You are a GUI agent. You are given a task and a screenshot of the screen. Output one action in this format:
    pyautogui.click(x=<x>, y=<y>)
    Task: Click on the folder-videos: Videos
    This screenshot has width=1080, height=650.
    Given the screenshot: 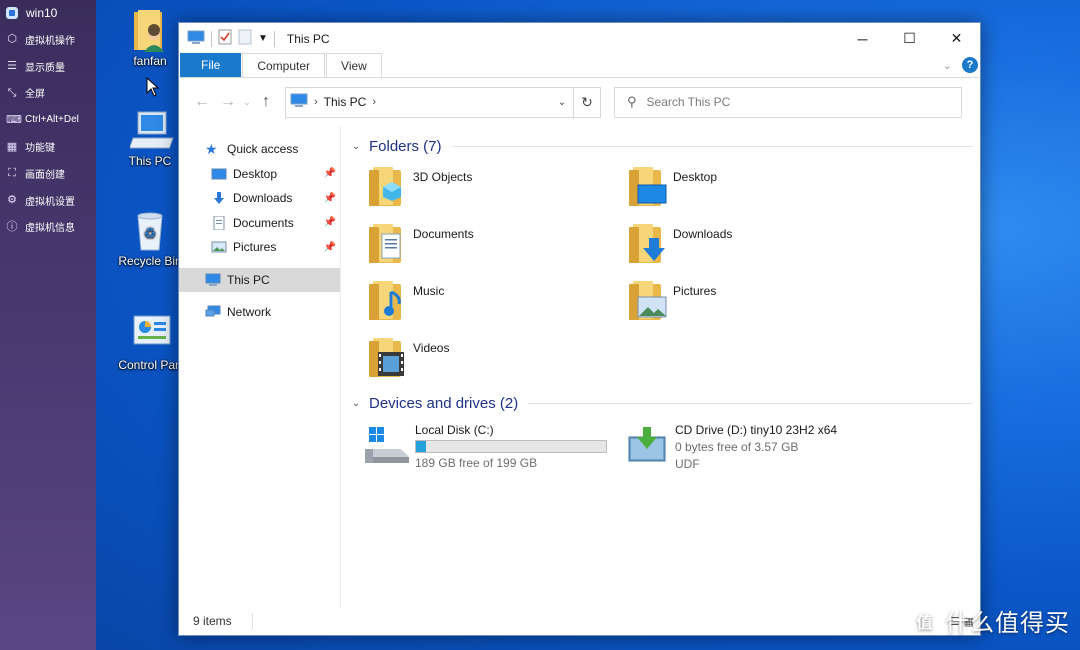 What is the action you would take?
    pyautogui.click(x=497, y=361)
    